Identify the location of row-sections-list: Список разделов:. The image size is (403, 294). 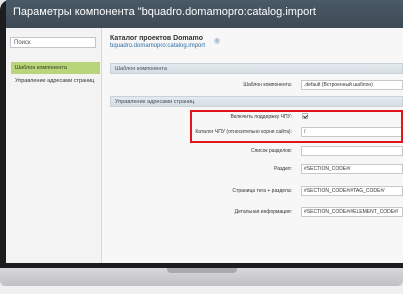
(256, 151).